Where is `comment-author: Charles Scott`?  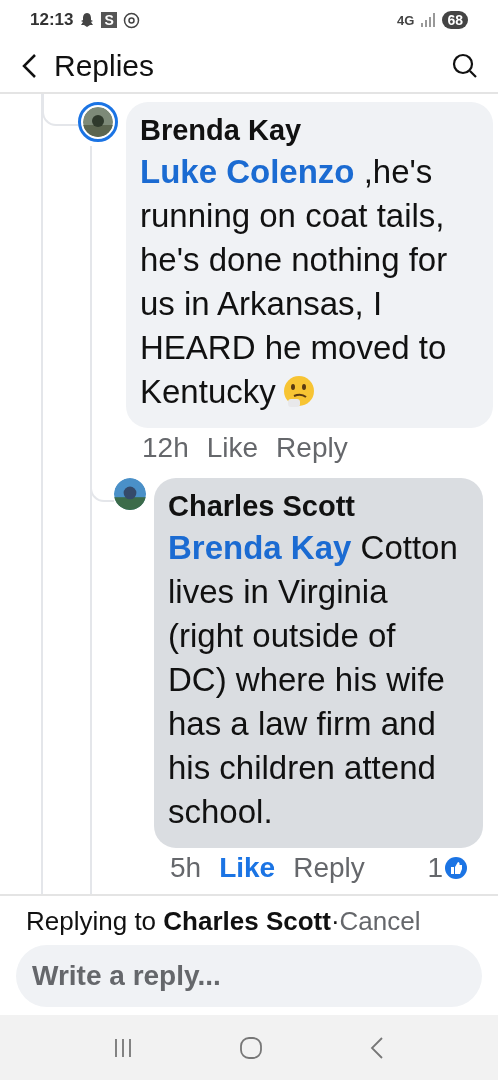
comment-author: Charles Scott is located at coordinates (314, 506).